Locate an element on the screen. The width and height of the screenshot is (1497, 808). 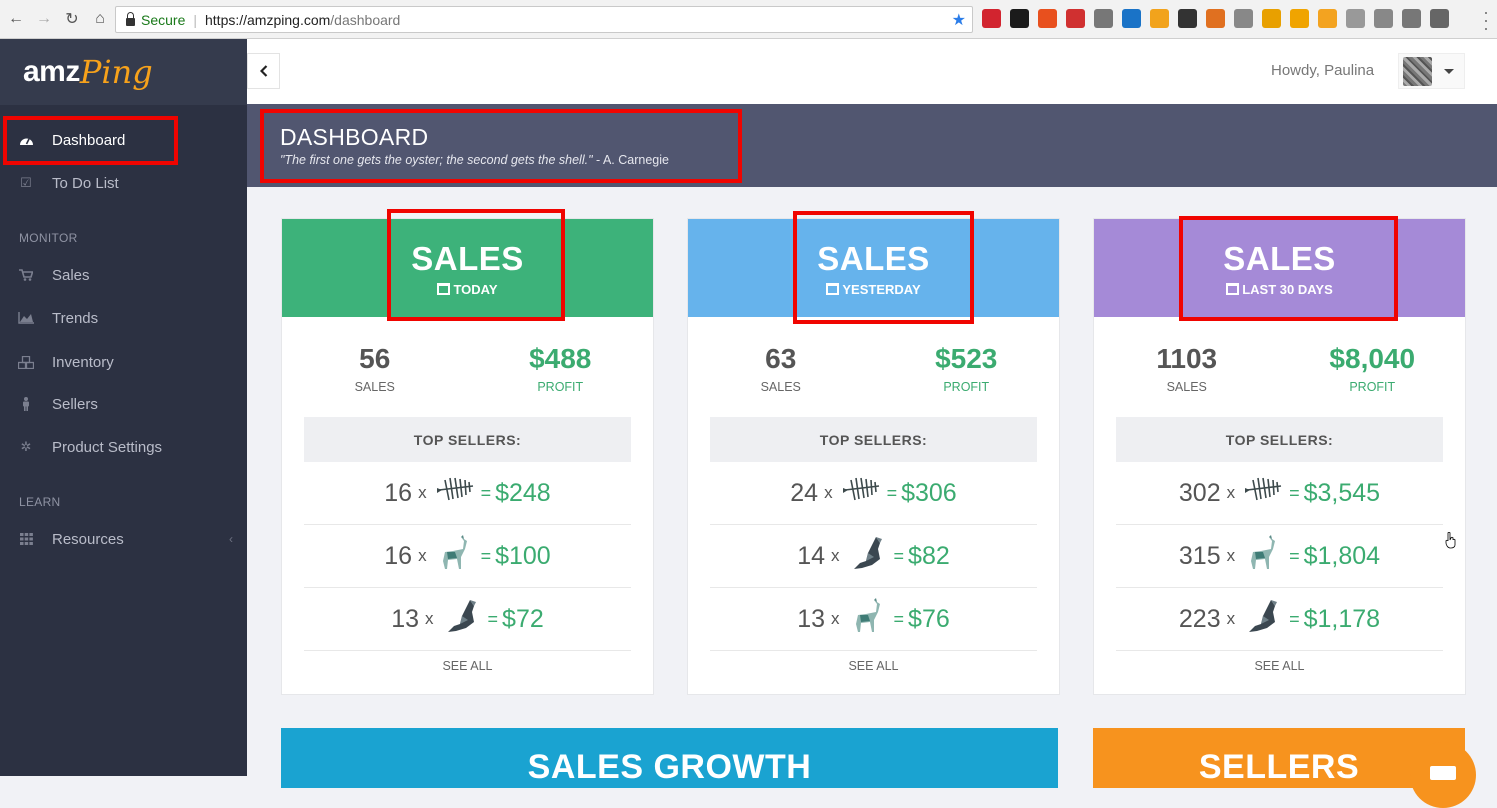
seller-quantity: 24 is located at coordinates (804, 492).